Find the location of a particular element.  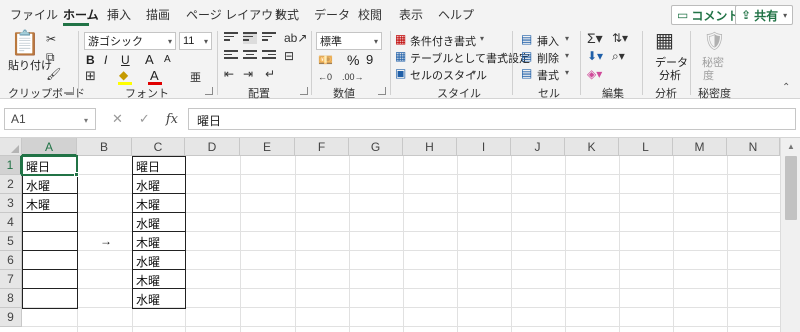

row-header-4: 4 is located at coordinates (11, 222).